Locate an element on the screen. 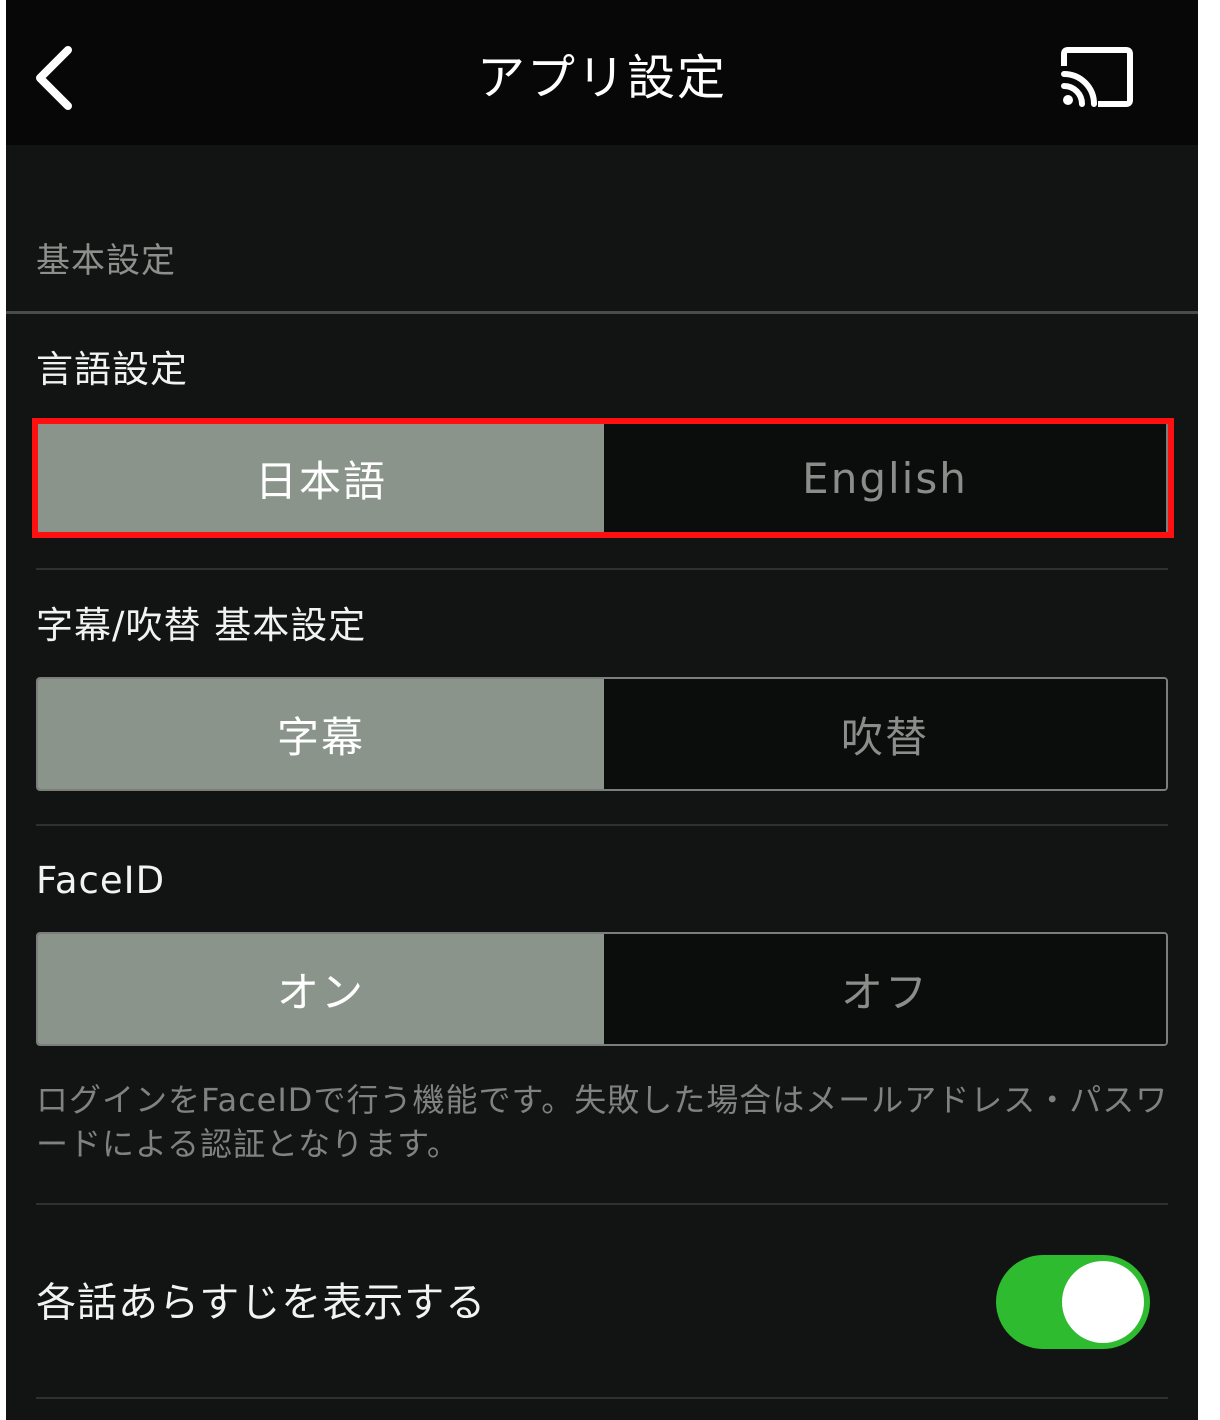 The width and height of the screenshot is (1220, 1420). language-setting-label: 言語設定 is located at coordinates (112, 369).